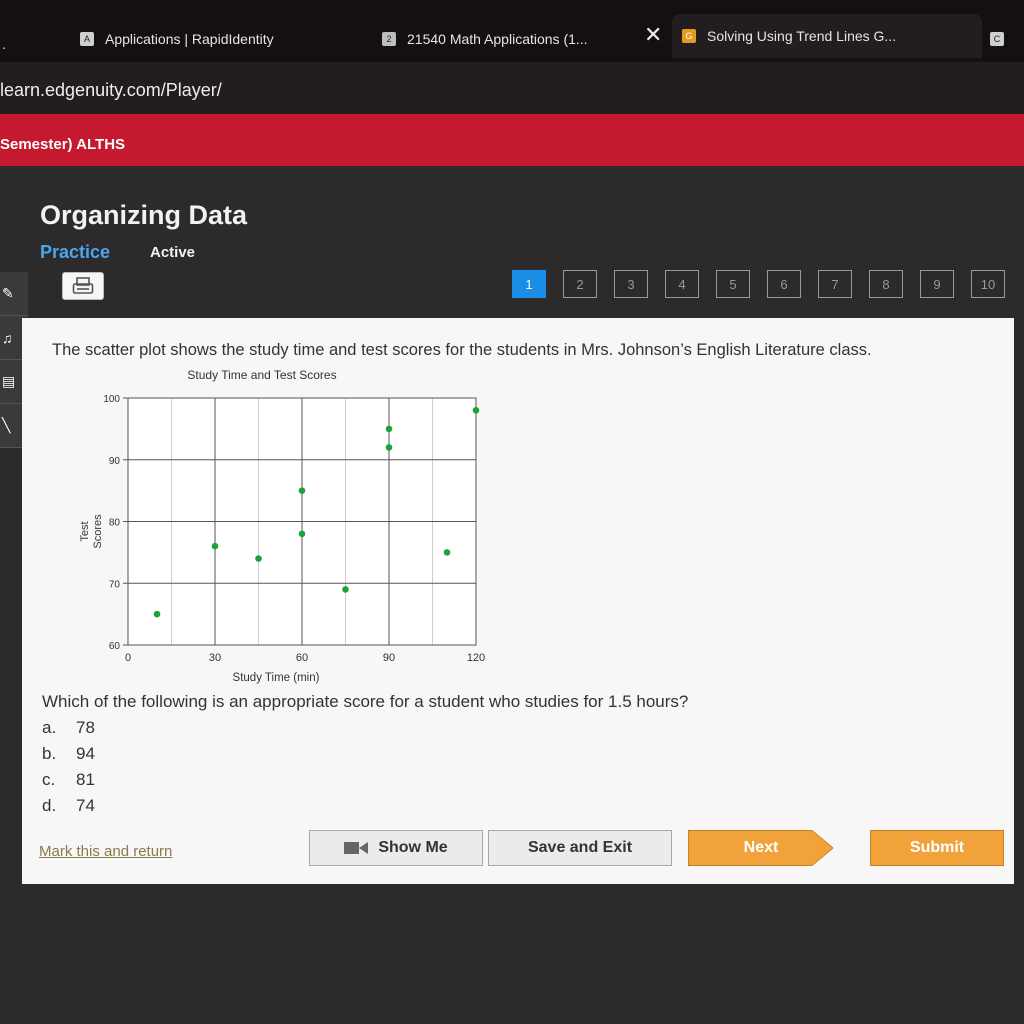  What do you see at coordinates (85, 805) in the screenshot?
I see `choice-value: 74` at bounding box center [85, 805].